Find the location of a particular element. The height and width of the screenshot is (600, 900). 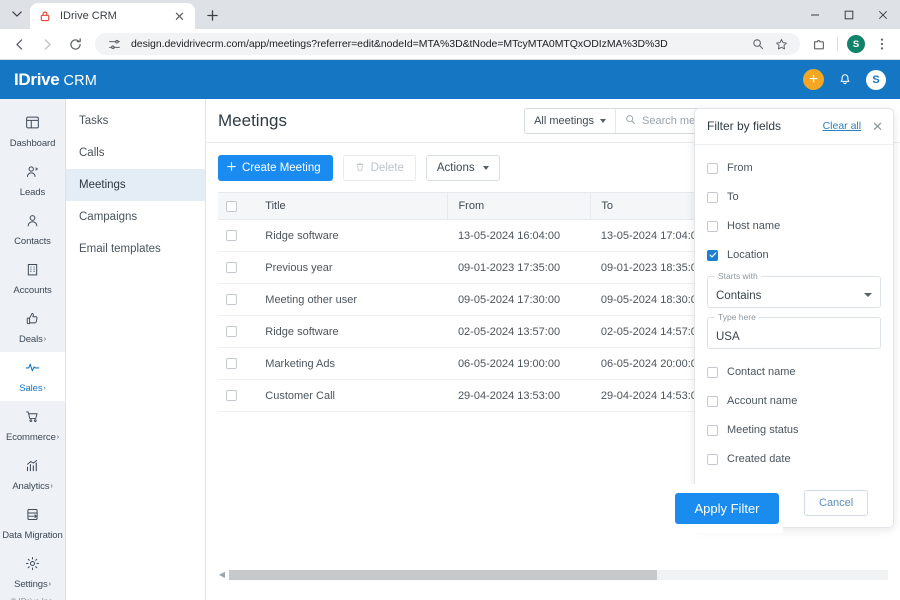

subnav-item-email-templates: Email templates is located at coordinates (135, 249).